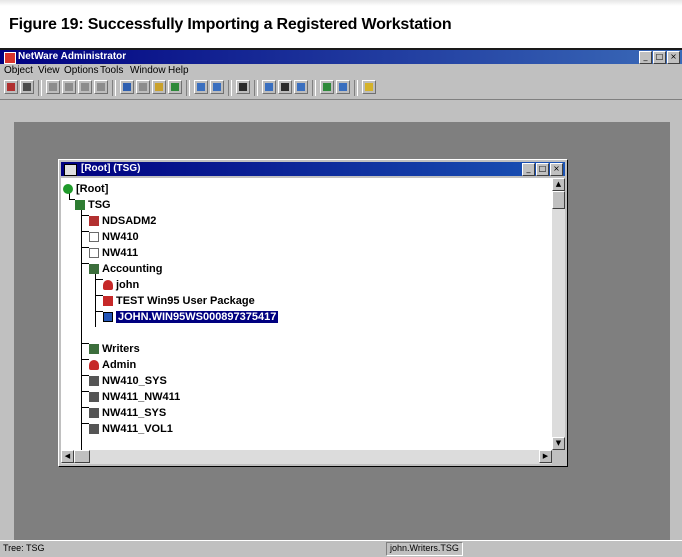 The height and width of the screenshot is (557, 682). I want to click on browser-icon, so click(70, 170).